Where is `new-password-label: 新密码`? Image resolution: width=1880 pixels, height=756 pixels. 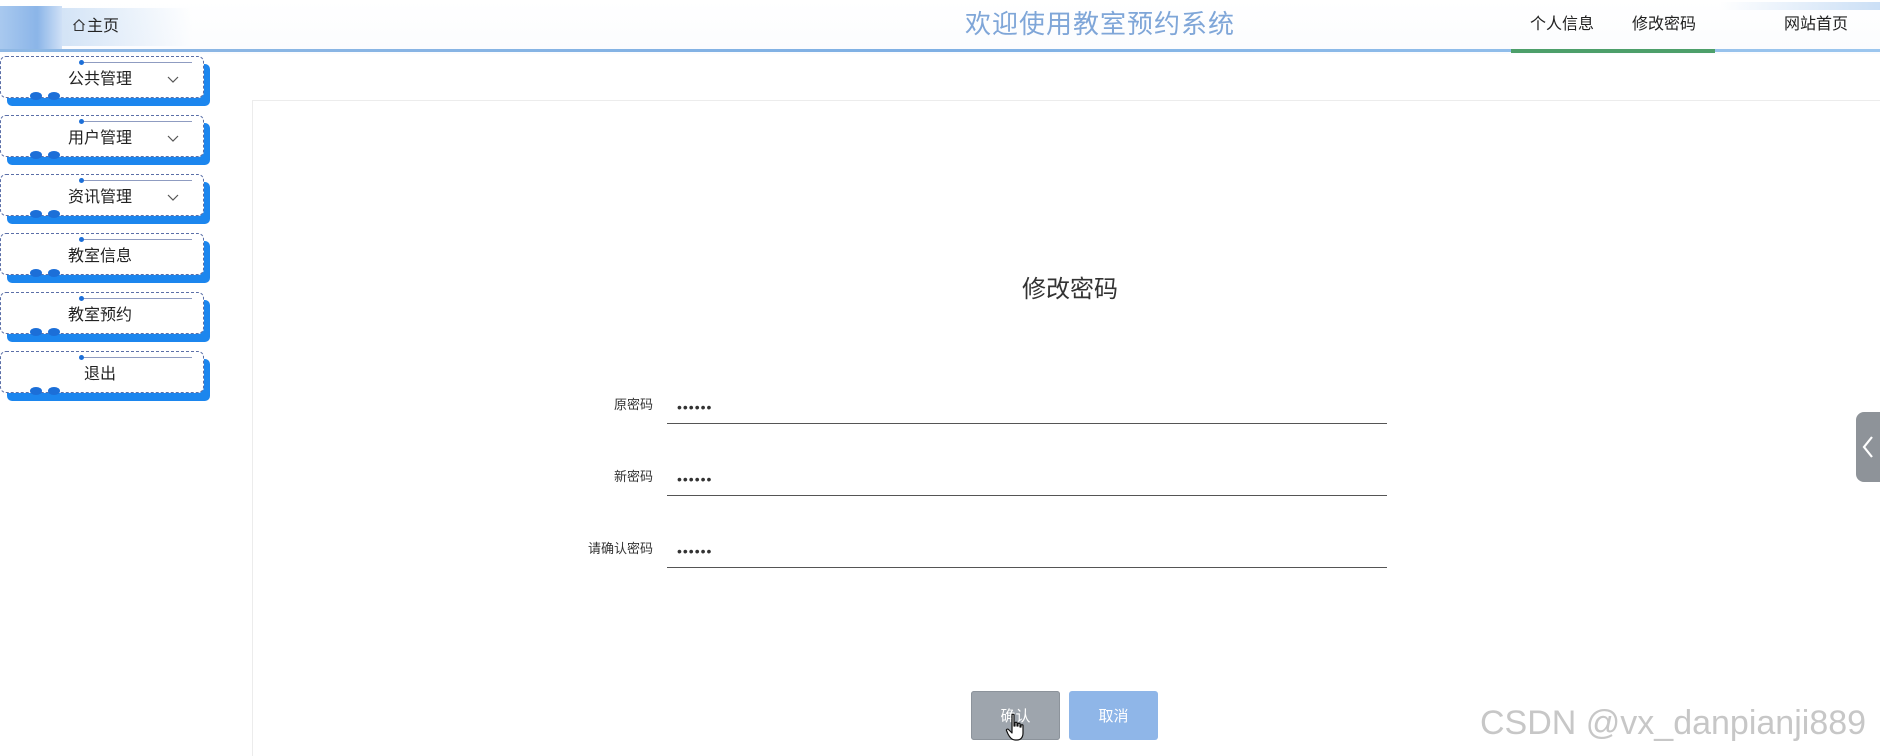
new-password-label: 新密码 is located at coordinates (633, 477).